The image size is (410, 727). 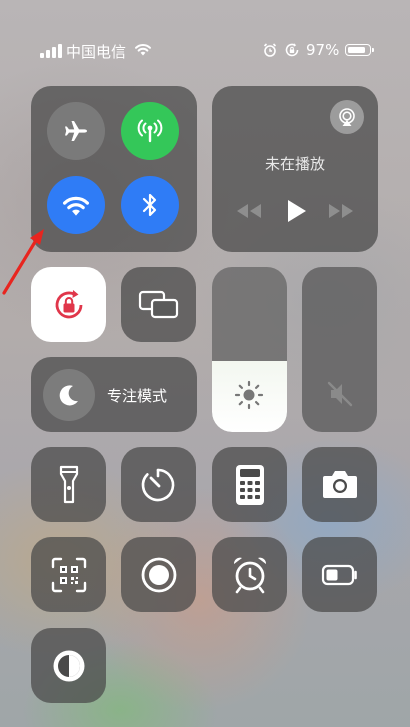 I want to click on alarm-button, so click(x=249, y=574).